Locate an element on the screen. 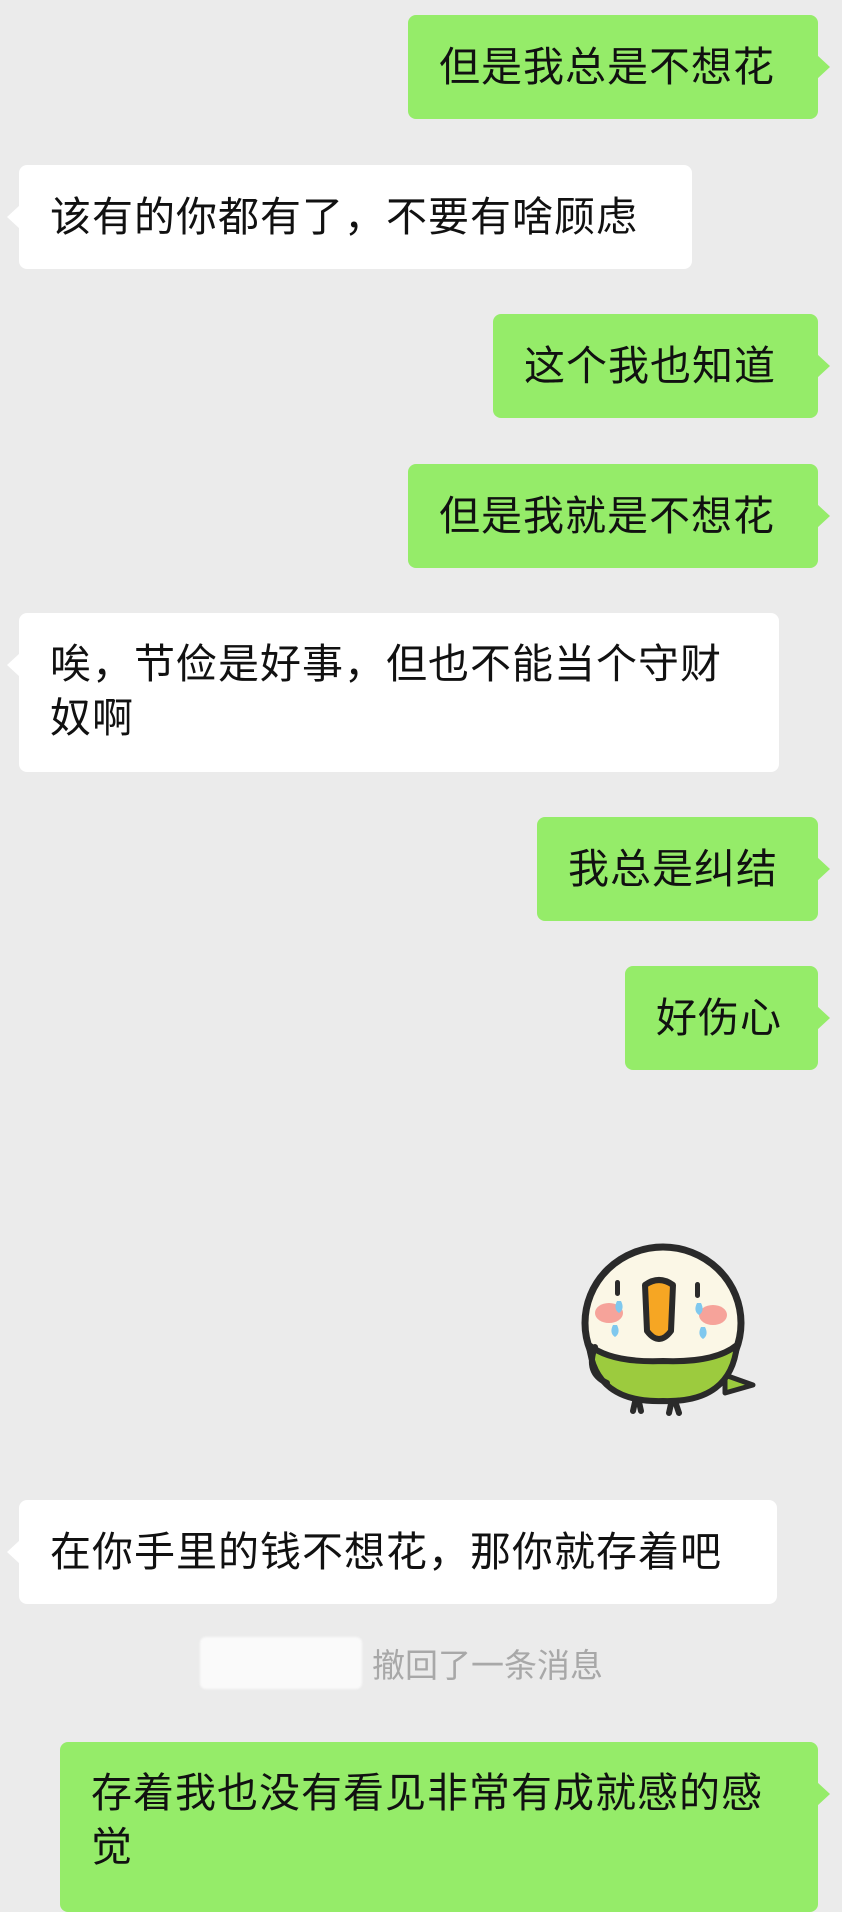 This screenshot has height=1912, width=842. message-bubble-sent: 但是我总是不想花 is located at coordinates (619, 67).